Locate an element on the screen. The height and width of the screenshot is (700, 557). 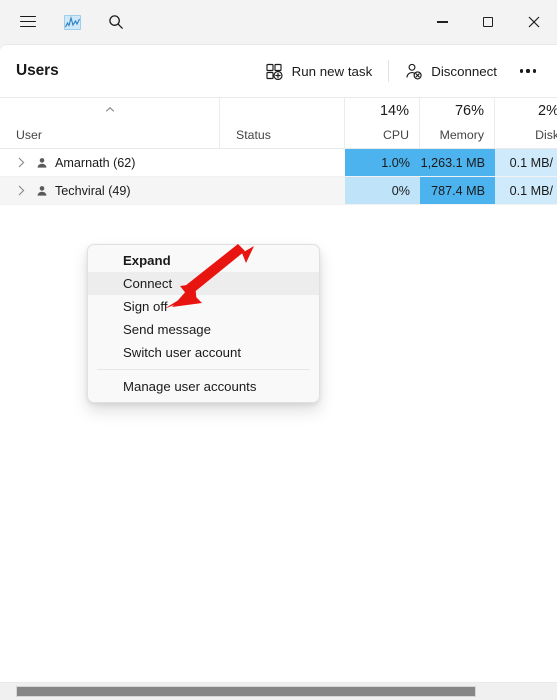
context-menu-item-manage-user-accounts: Manage user accounts is located at coordinates (203, 386).